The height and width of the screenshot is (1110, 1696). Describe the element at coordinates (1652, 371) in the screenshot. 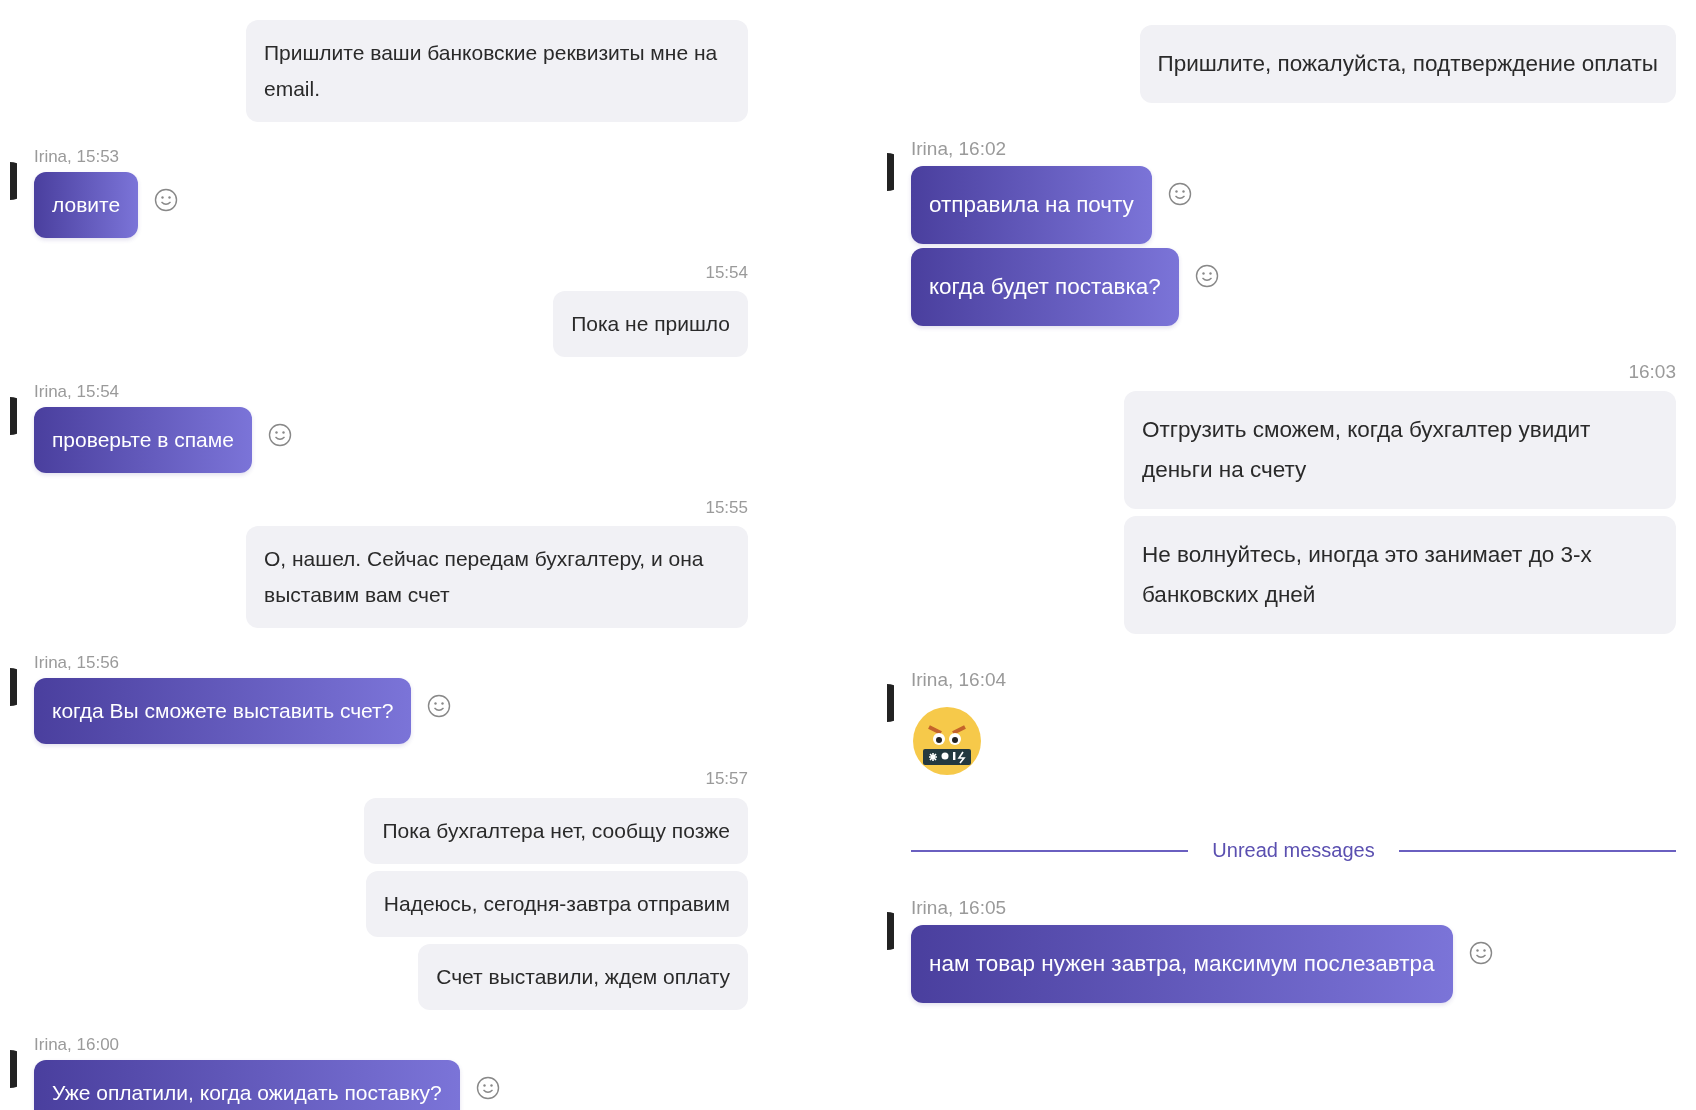

I see `message-time: 16:03` at that location.